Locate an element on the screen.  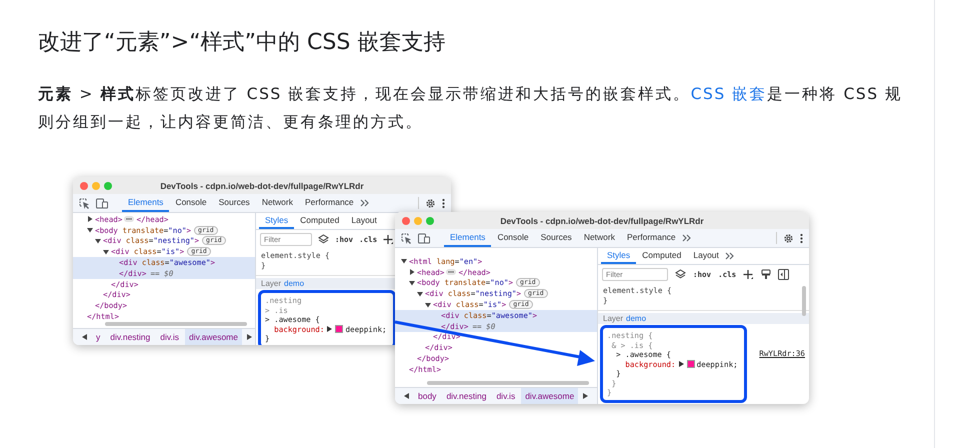
breadcrumb: y is located at coordinates (98, 337).